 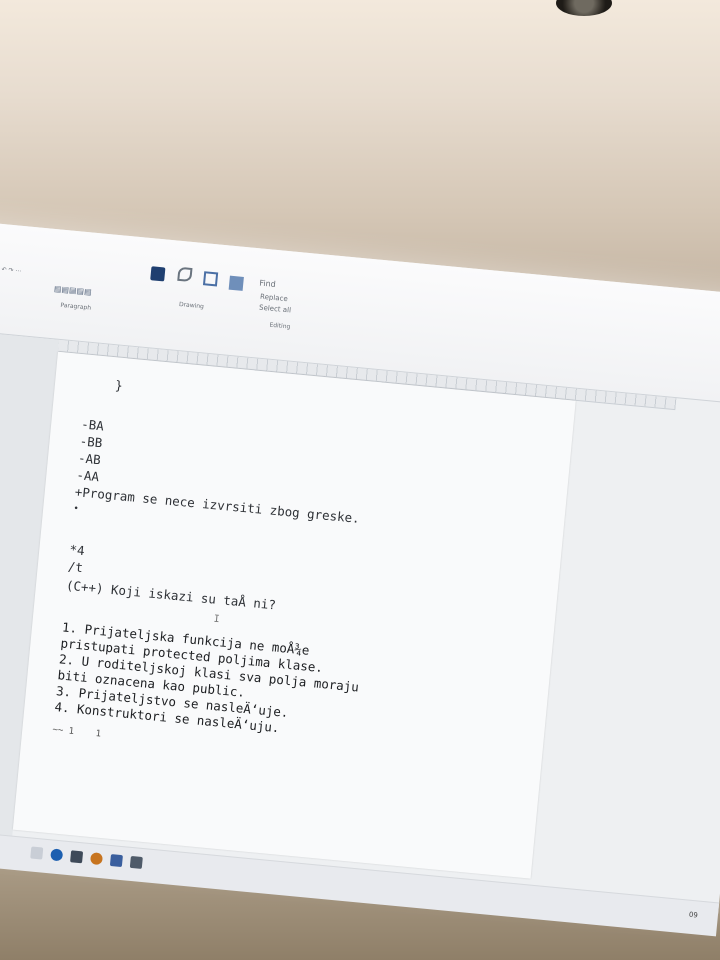 I want to click on file-explorer-icon, so click(x=77, y=857).